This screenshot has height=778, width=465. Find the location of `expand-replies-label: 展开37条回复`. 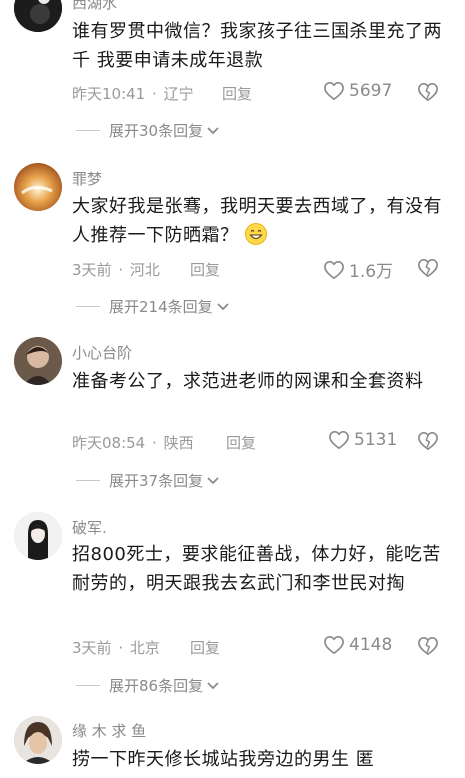

expand-replies-label: 展开37条回复 is located at coordinates (156, 481).